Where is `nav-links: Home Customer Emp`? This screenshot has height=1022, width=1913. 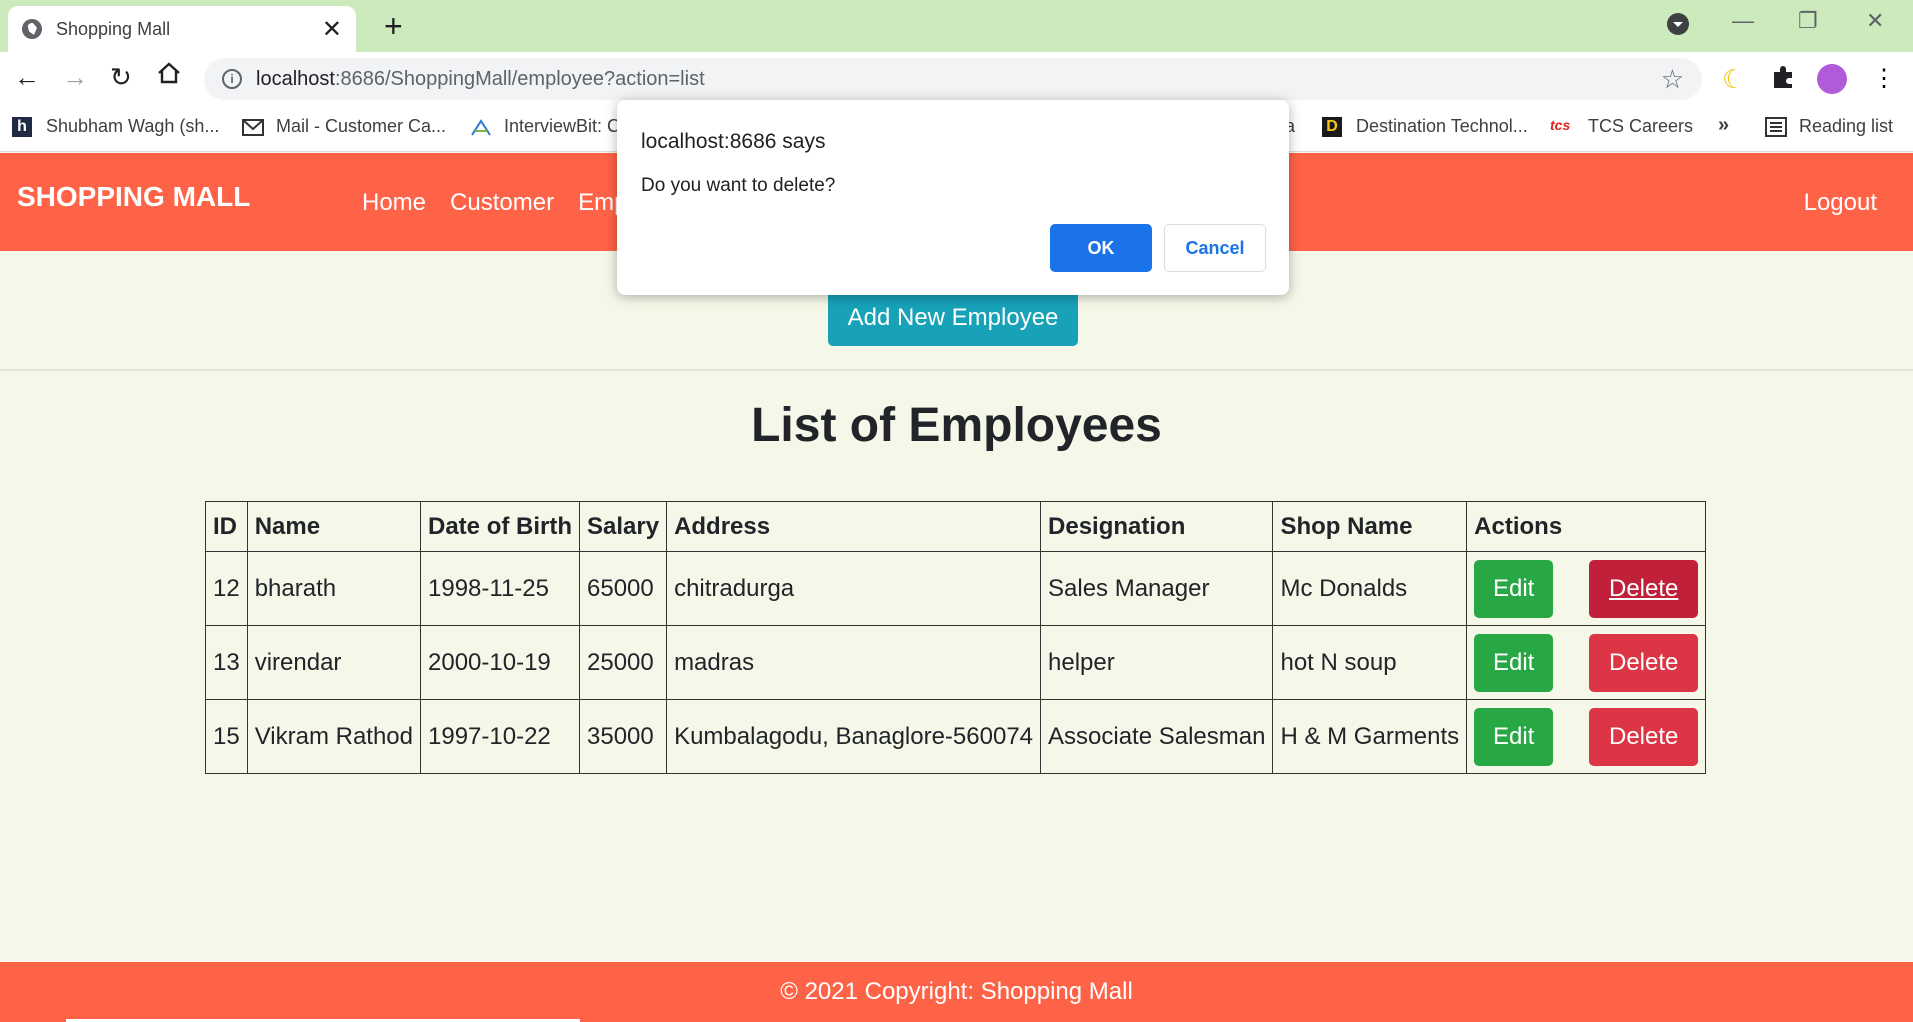 nav-links: Home Customer Emp is located at coordinates (494, 203).